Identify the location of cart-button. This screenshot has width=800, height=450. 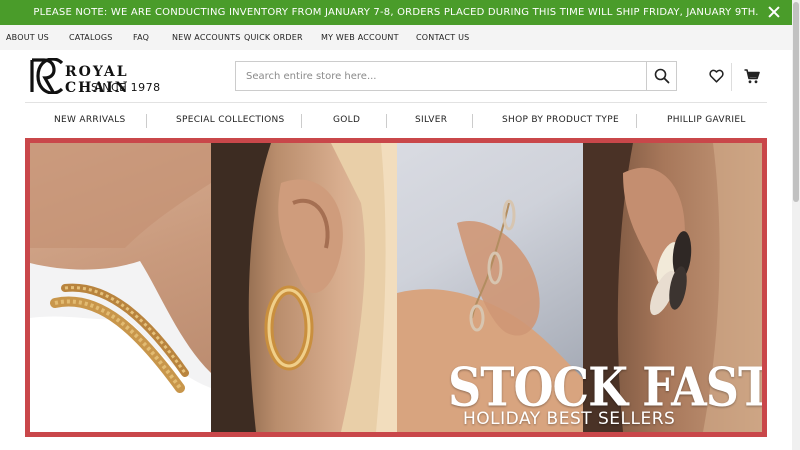
(752, 76).